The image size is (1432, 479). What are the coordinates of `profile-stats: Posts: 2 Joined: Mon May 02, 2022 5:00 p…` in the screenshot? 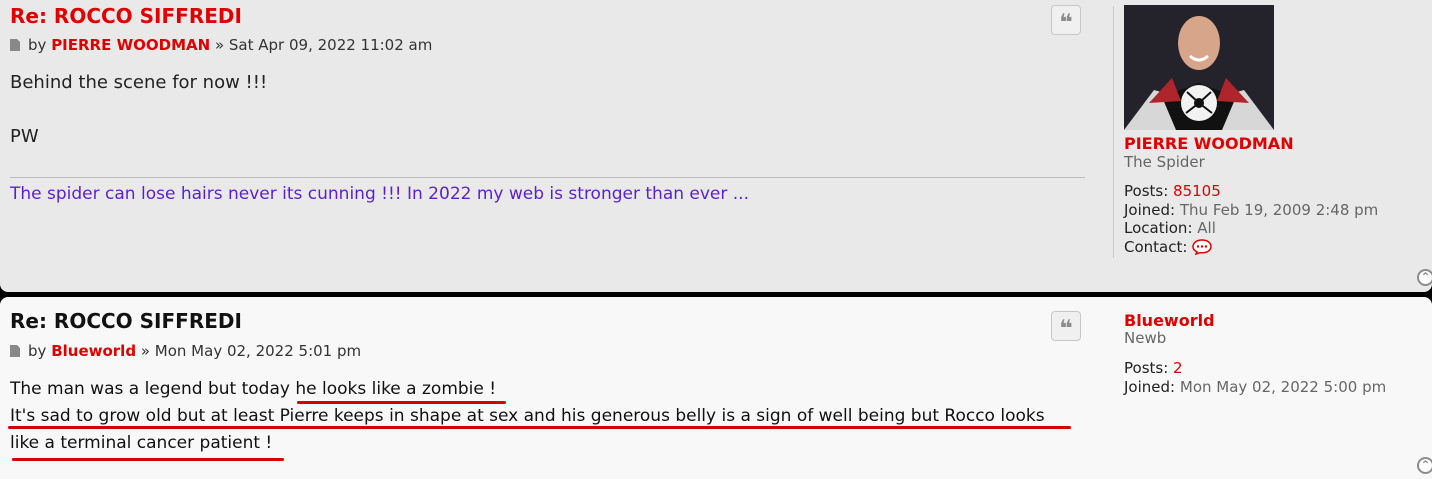 It's located at (1255, 377).